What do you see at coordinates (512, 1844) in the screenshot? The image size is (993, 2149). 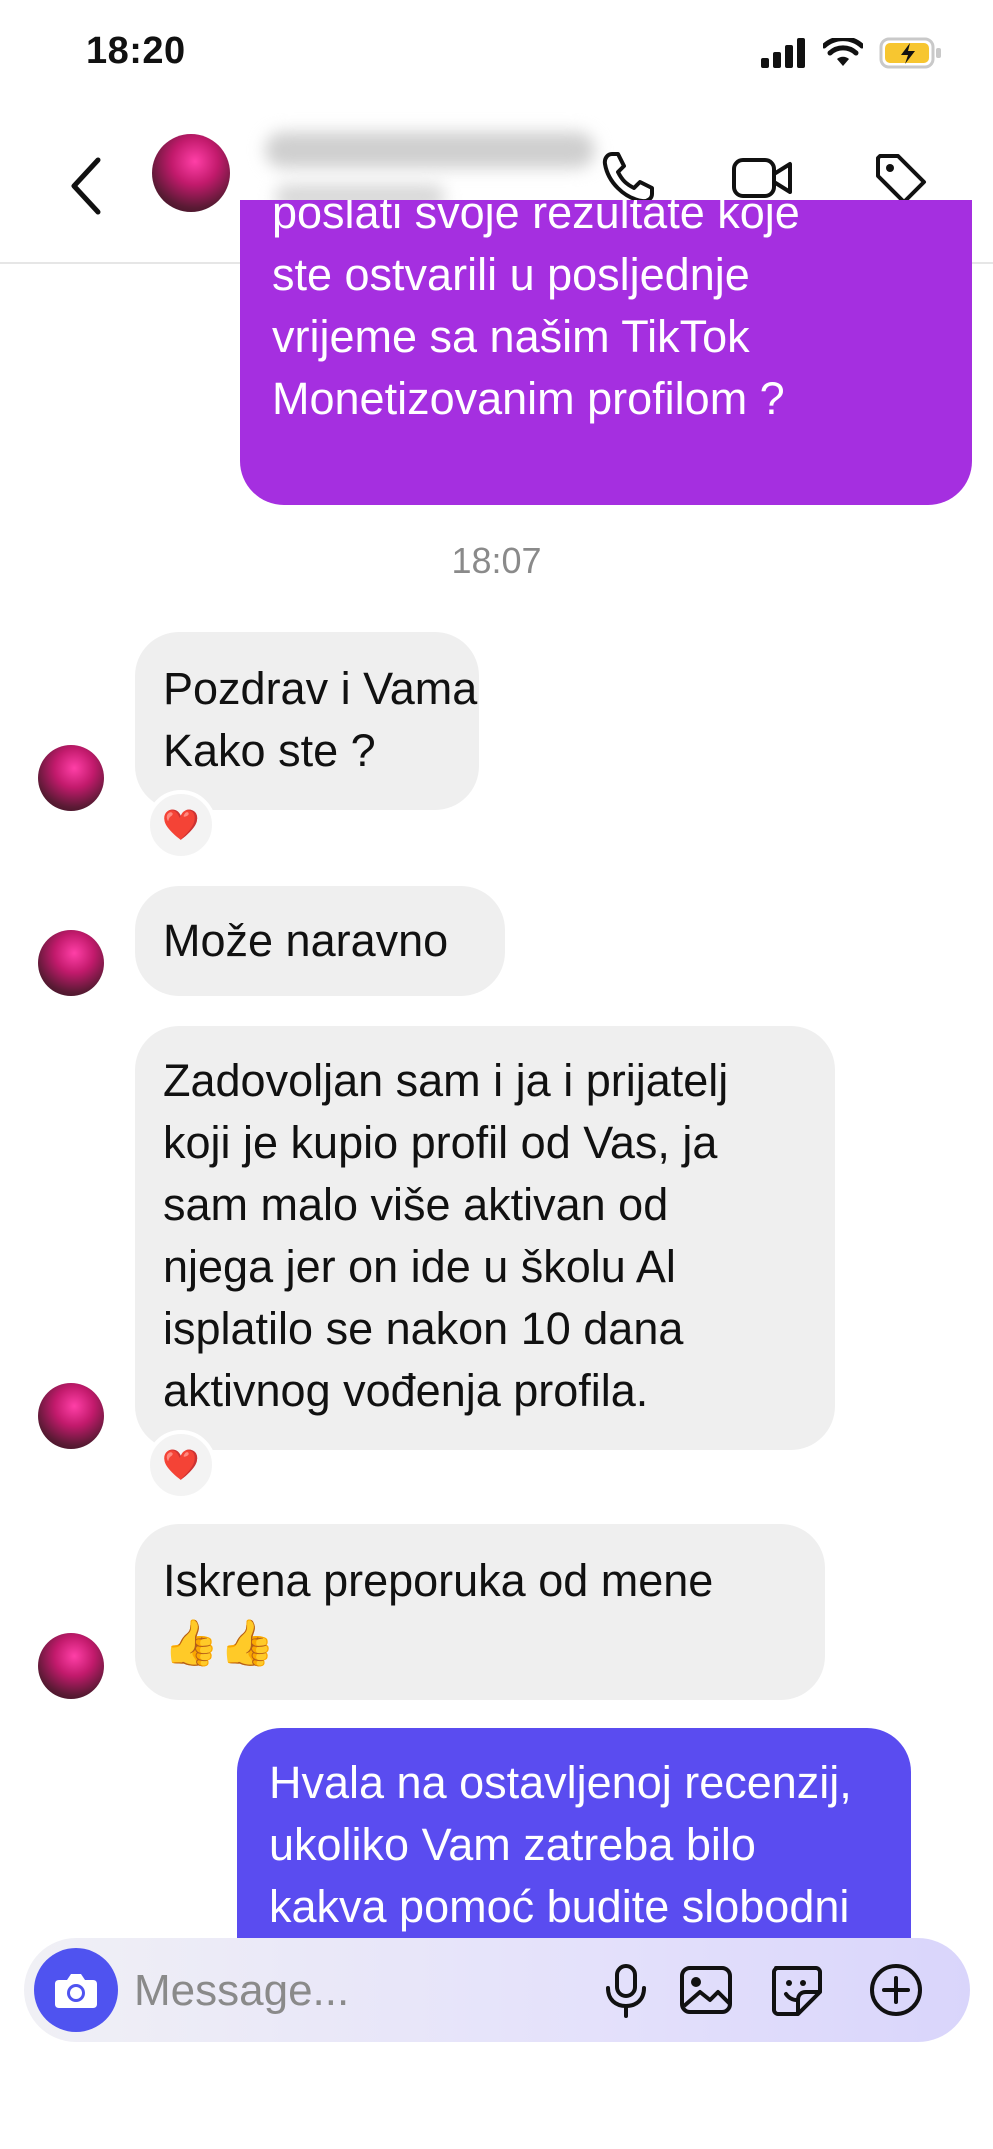 I see `message-line: ukoliko Vam zatreba bilo` at bounding box center [512, 1844].